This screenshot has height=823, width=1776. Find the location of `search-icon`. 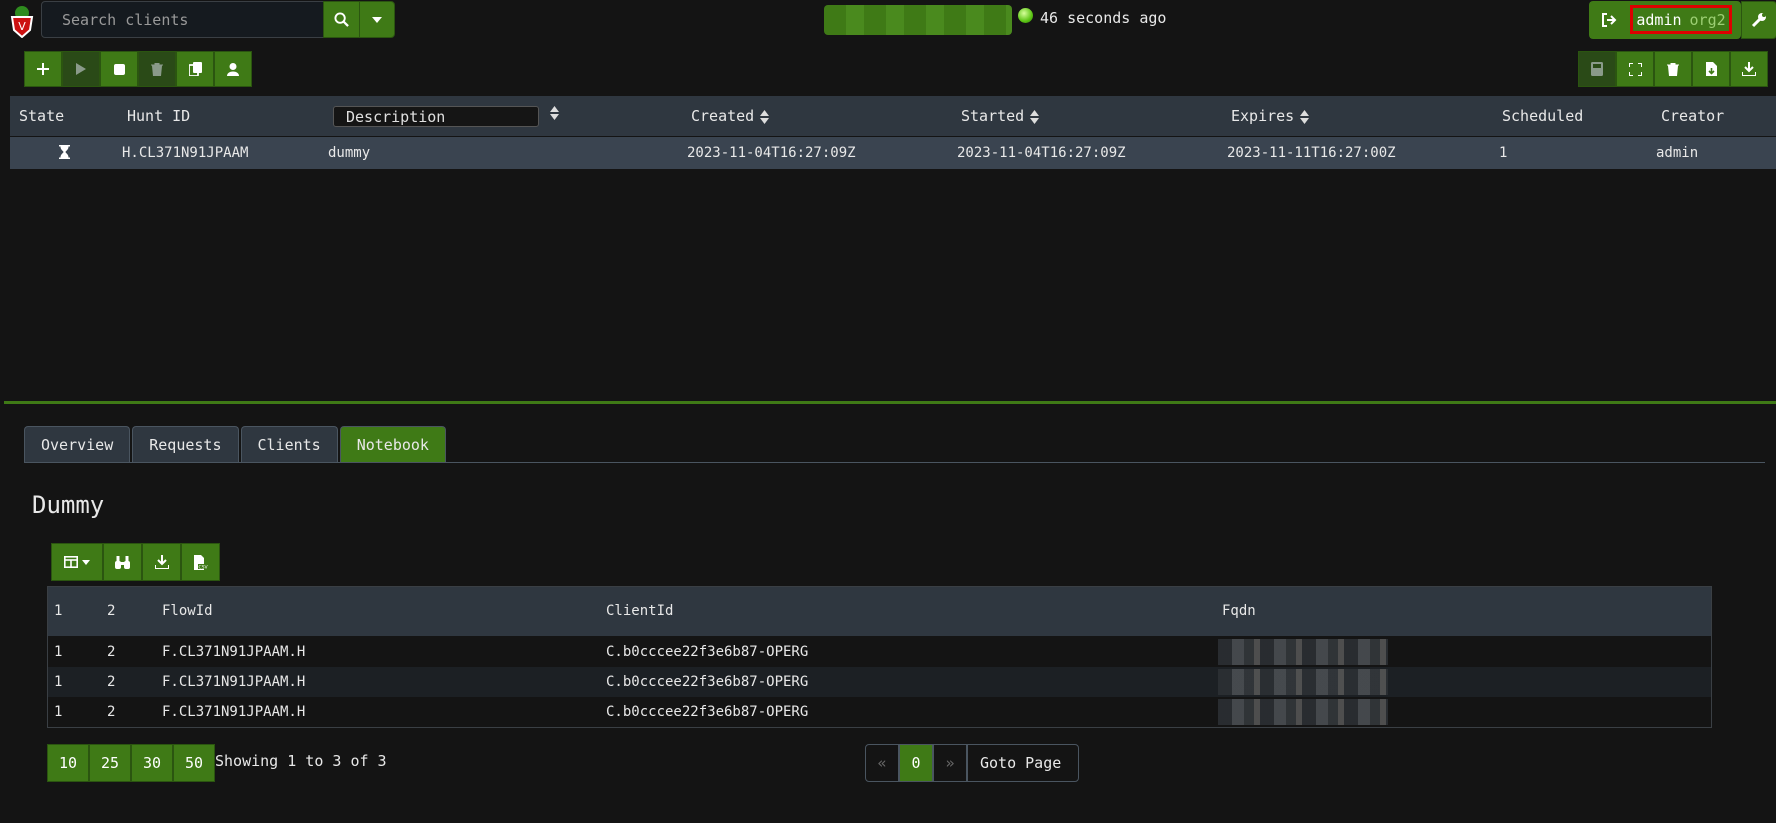

search-icon is located at coordinates (341, 19).